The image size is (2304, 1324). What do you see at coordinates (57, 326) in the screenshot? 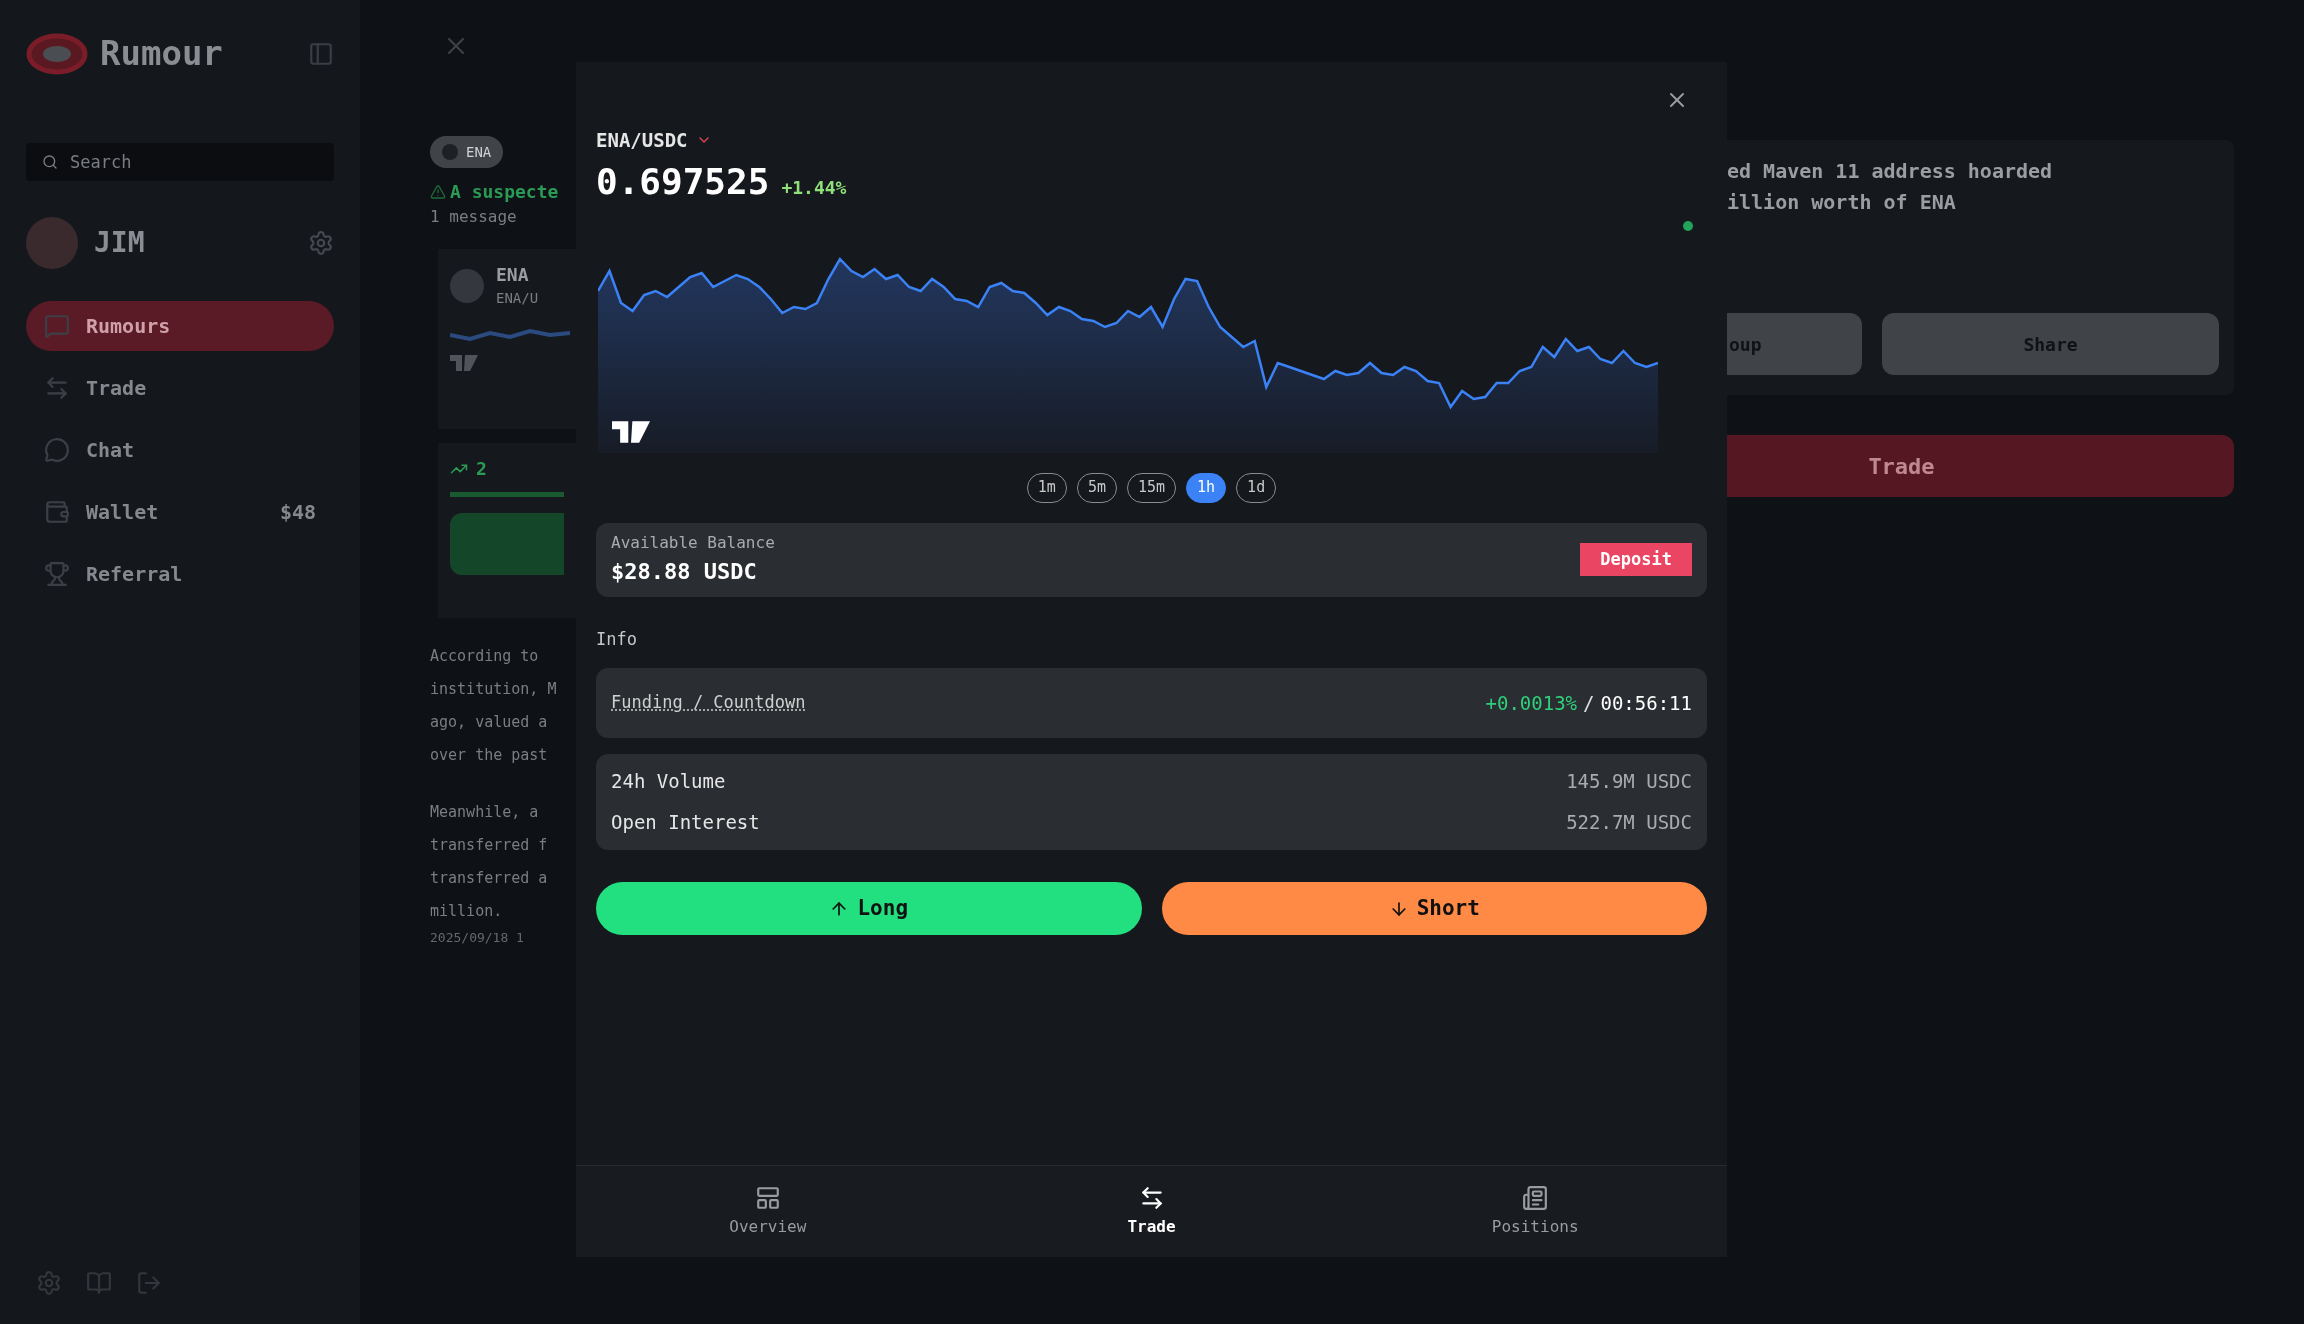
I see `speech-bubble-icon` at bounding box center [57, 326].